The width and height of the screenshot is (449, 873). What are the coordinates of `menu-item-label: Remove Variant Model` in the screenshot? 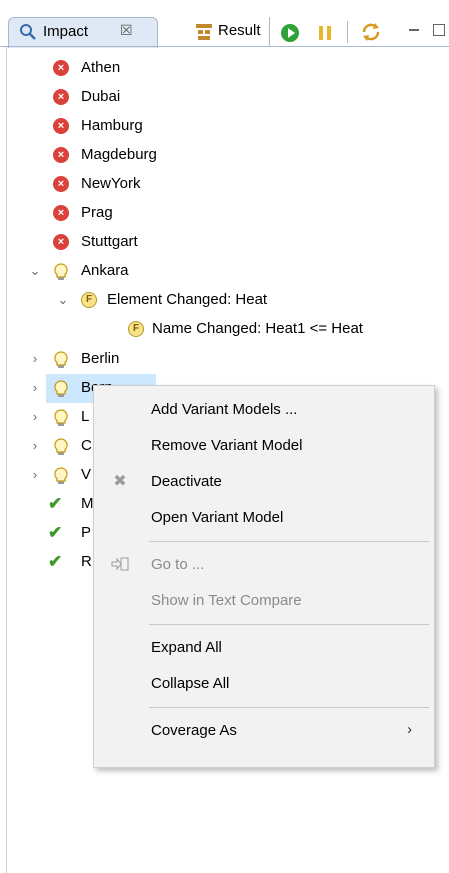 It's located at (227, 445).